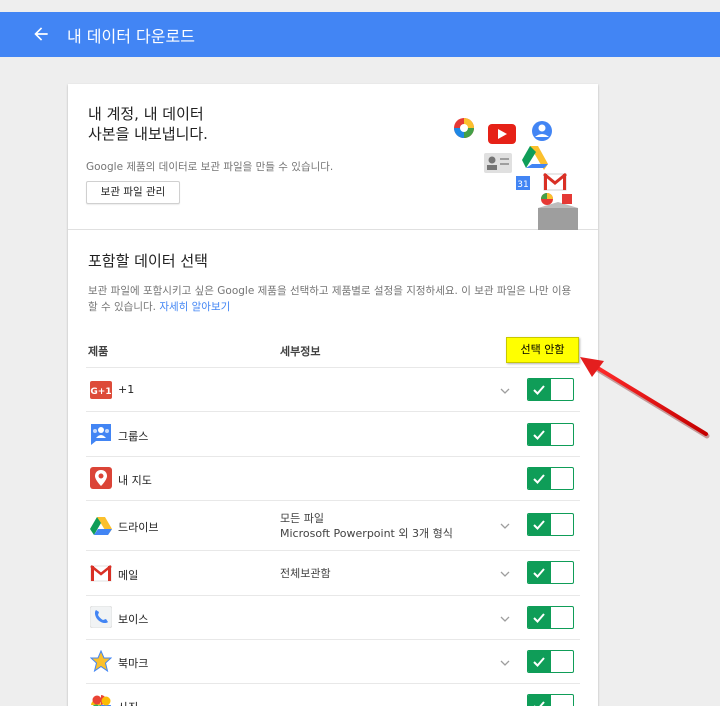 The width and height of the screenshot is (720, 706). I want to click on product-row-mail: 메일 전체보관함, so click(333, 572).